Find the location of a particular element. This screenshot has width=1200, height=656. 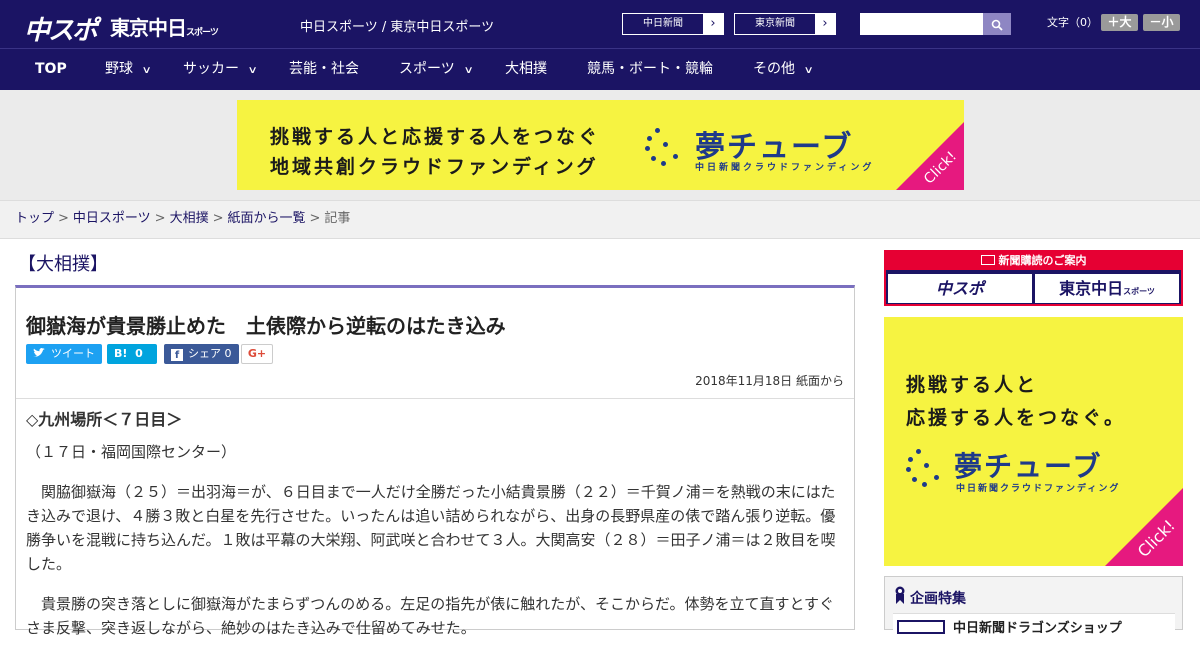

font-size-label: 文字（0） is located at coordinates (1072, 22).